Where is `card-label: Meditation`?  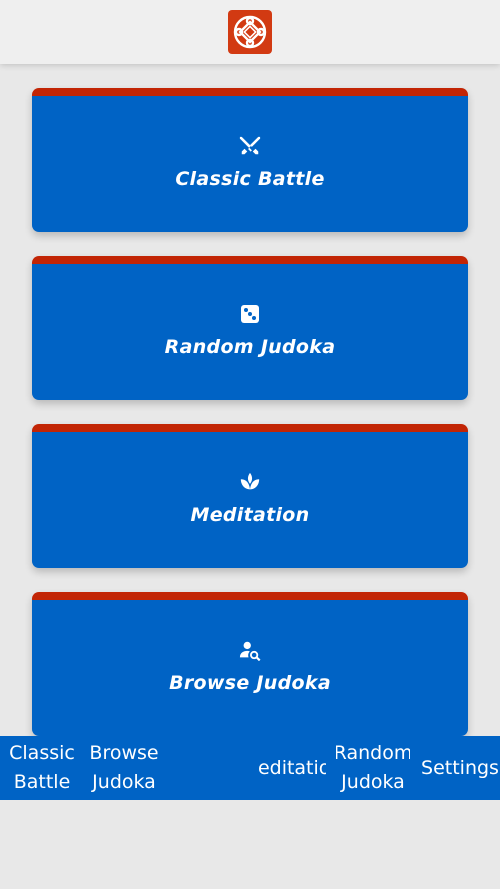 card-label: Meditation is located at coordinates (250, 515).